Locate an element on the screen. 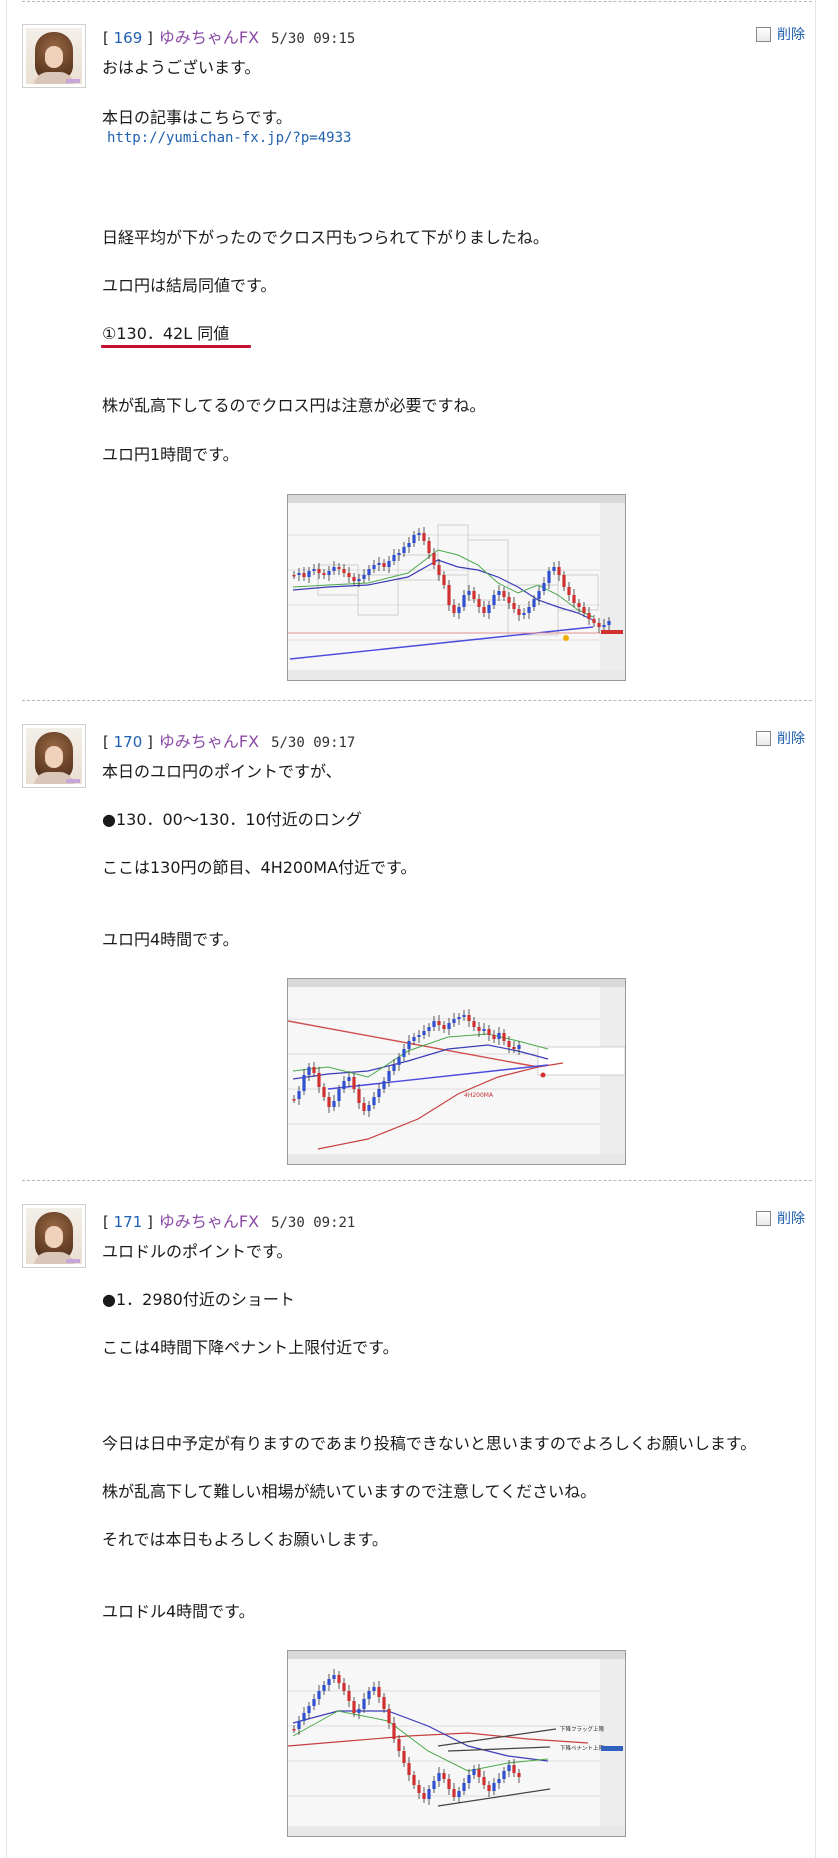  candlestick-chart: 下降フラッグ上限 下降ペナント上限 is located at coordinates (456, 1743).